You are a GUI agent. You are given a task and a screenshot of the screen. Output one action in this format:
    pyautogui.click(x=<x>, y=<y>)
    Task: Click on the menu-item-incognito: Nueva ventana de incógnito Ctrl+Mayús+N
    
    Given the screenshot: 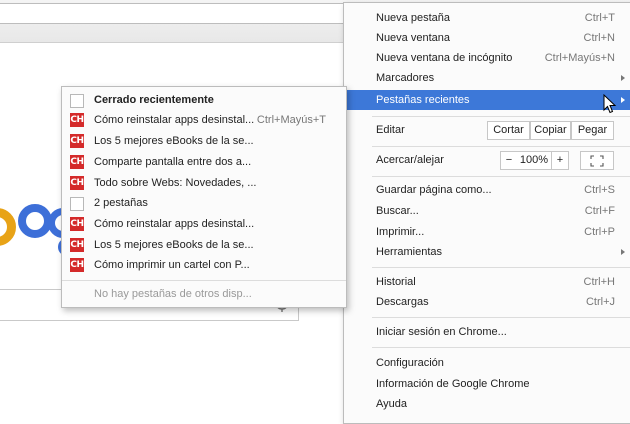 What is the action you would take?
    pyautogui.click(x=487, y=58)
    